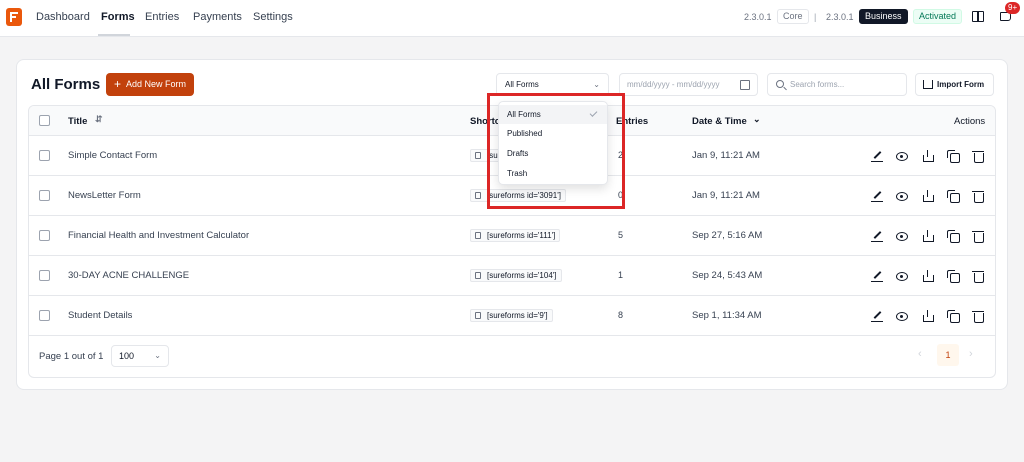  What do you see at coordinates (978, 16) in the screenshot?
I see `book-icon` at bounding box center [978, 16].